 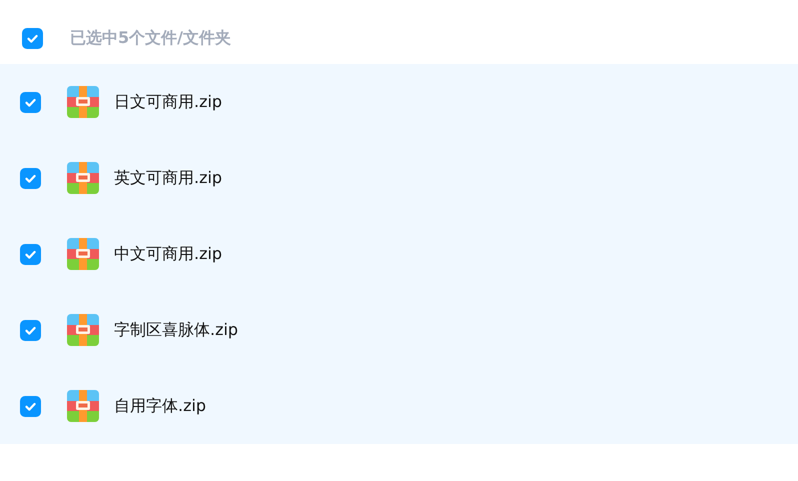 What do you see at coordinates (160, 406) in the screenshot?
I see `file-name: 自用字体.zip` at bounding box center [160, 406].